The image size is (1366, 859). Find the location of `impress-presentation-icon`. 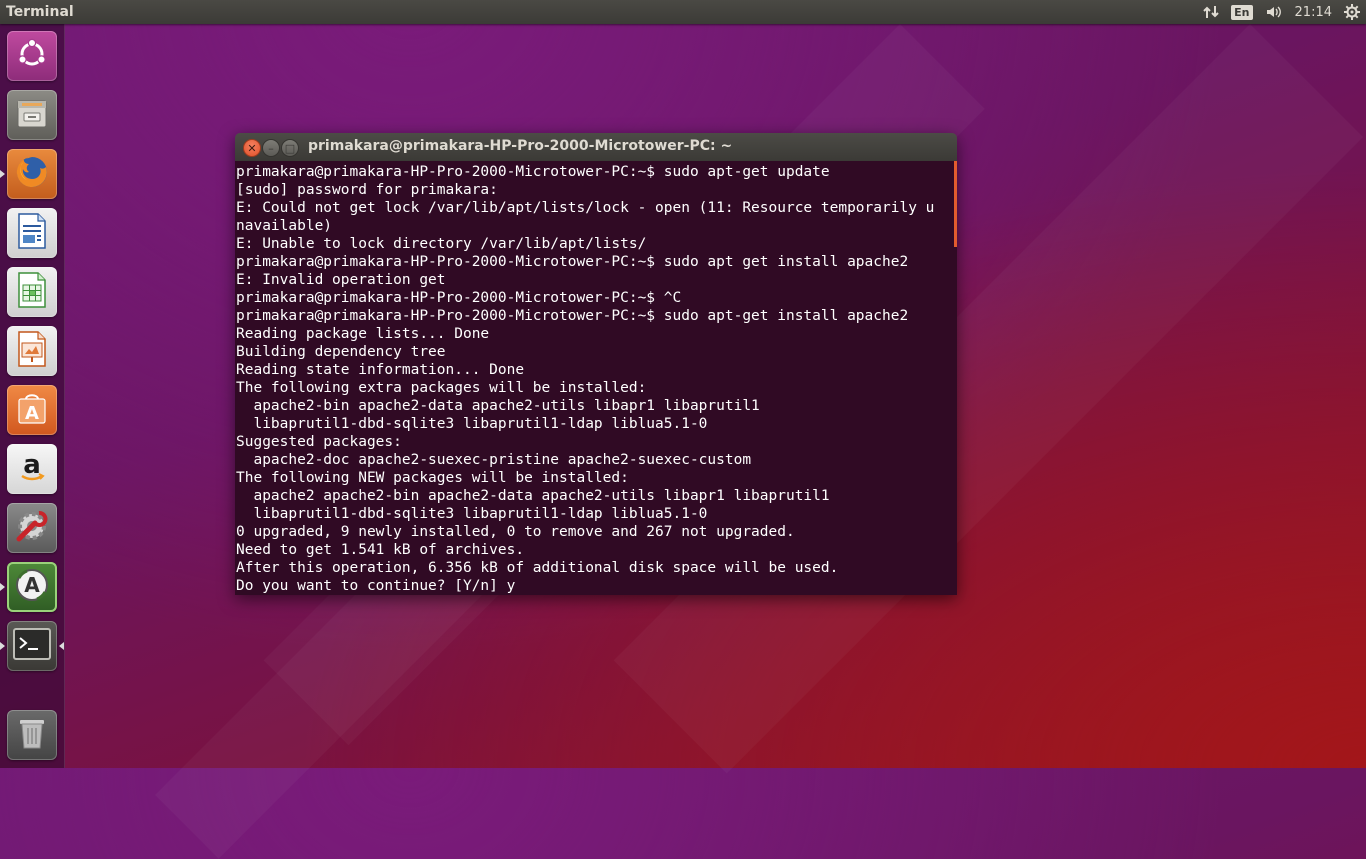

impress-presentation-icon is located at coordinates (32, 351).